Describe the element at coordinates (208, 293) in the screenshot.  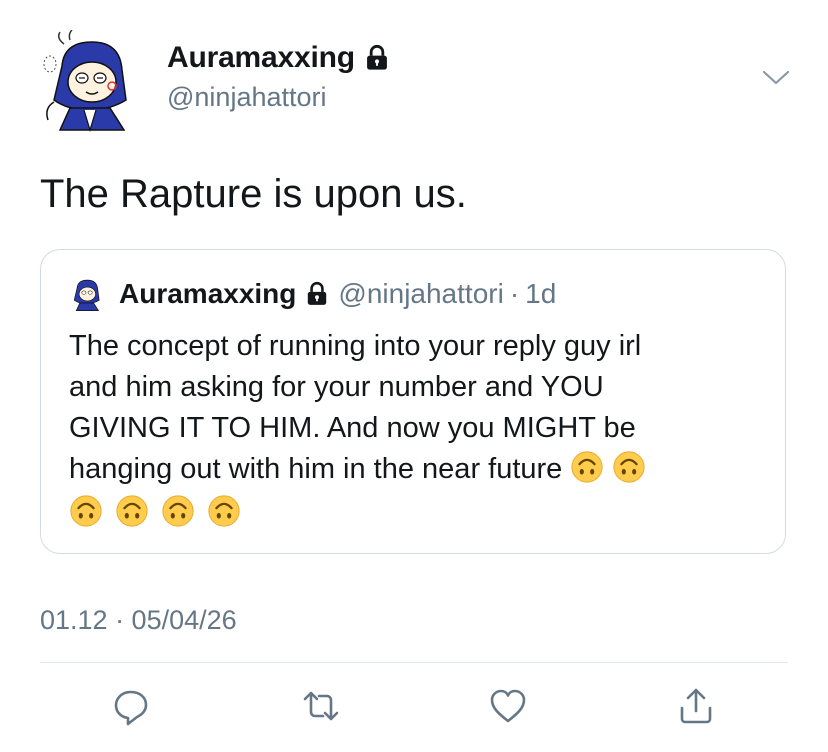
I see `quoted-author-name: Auramaxxing` at that location.